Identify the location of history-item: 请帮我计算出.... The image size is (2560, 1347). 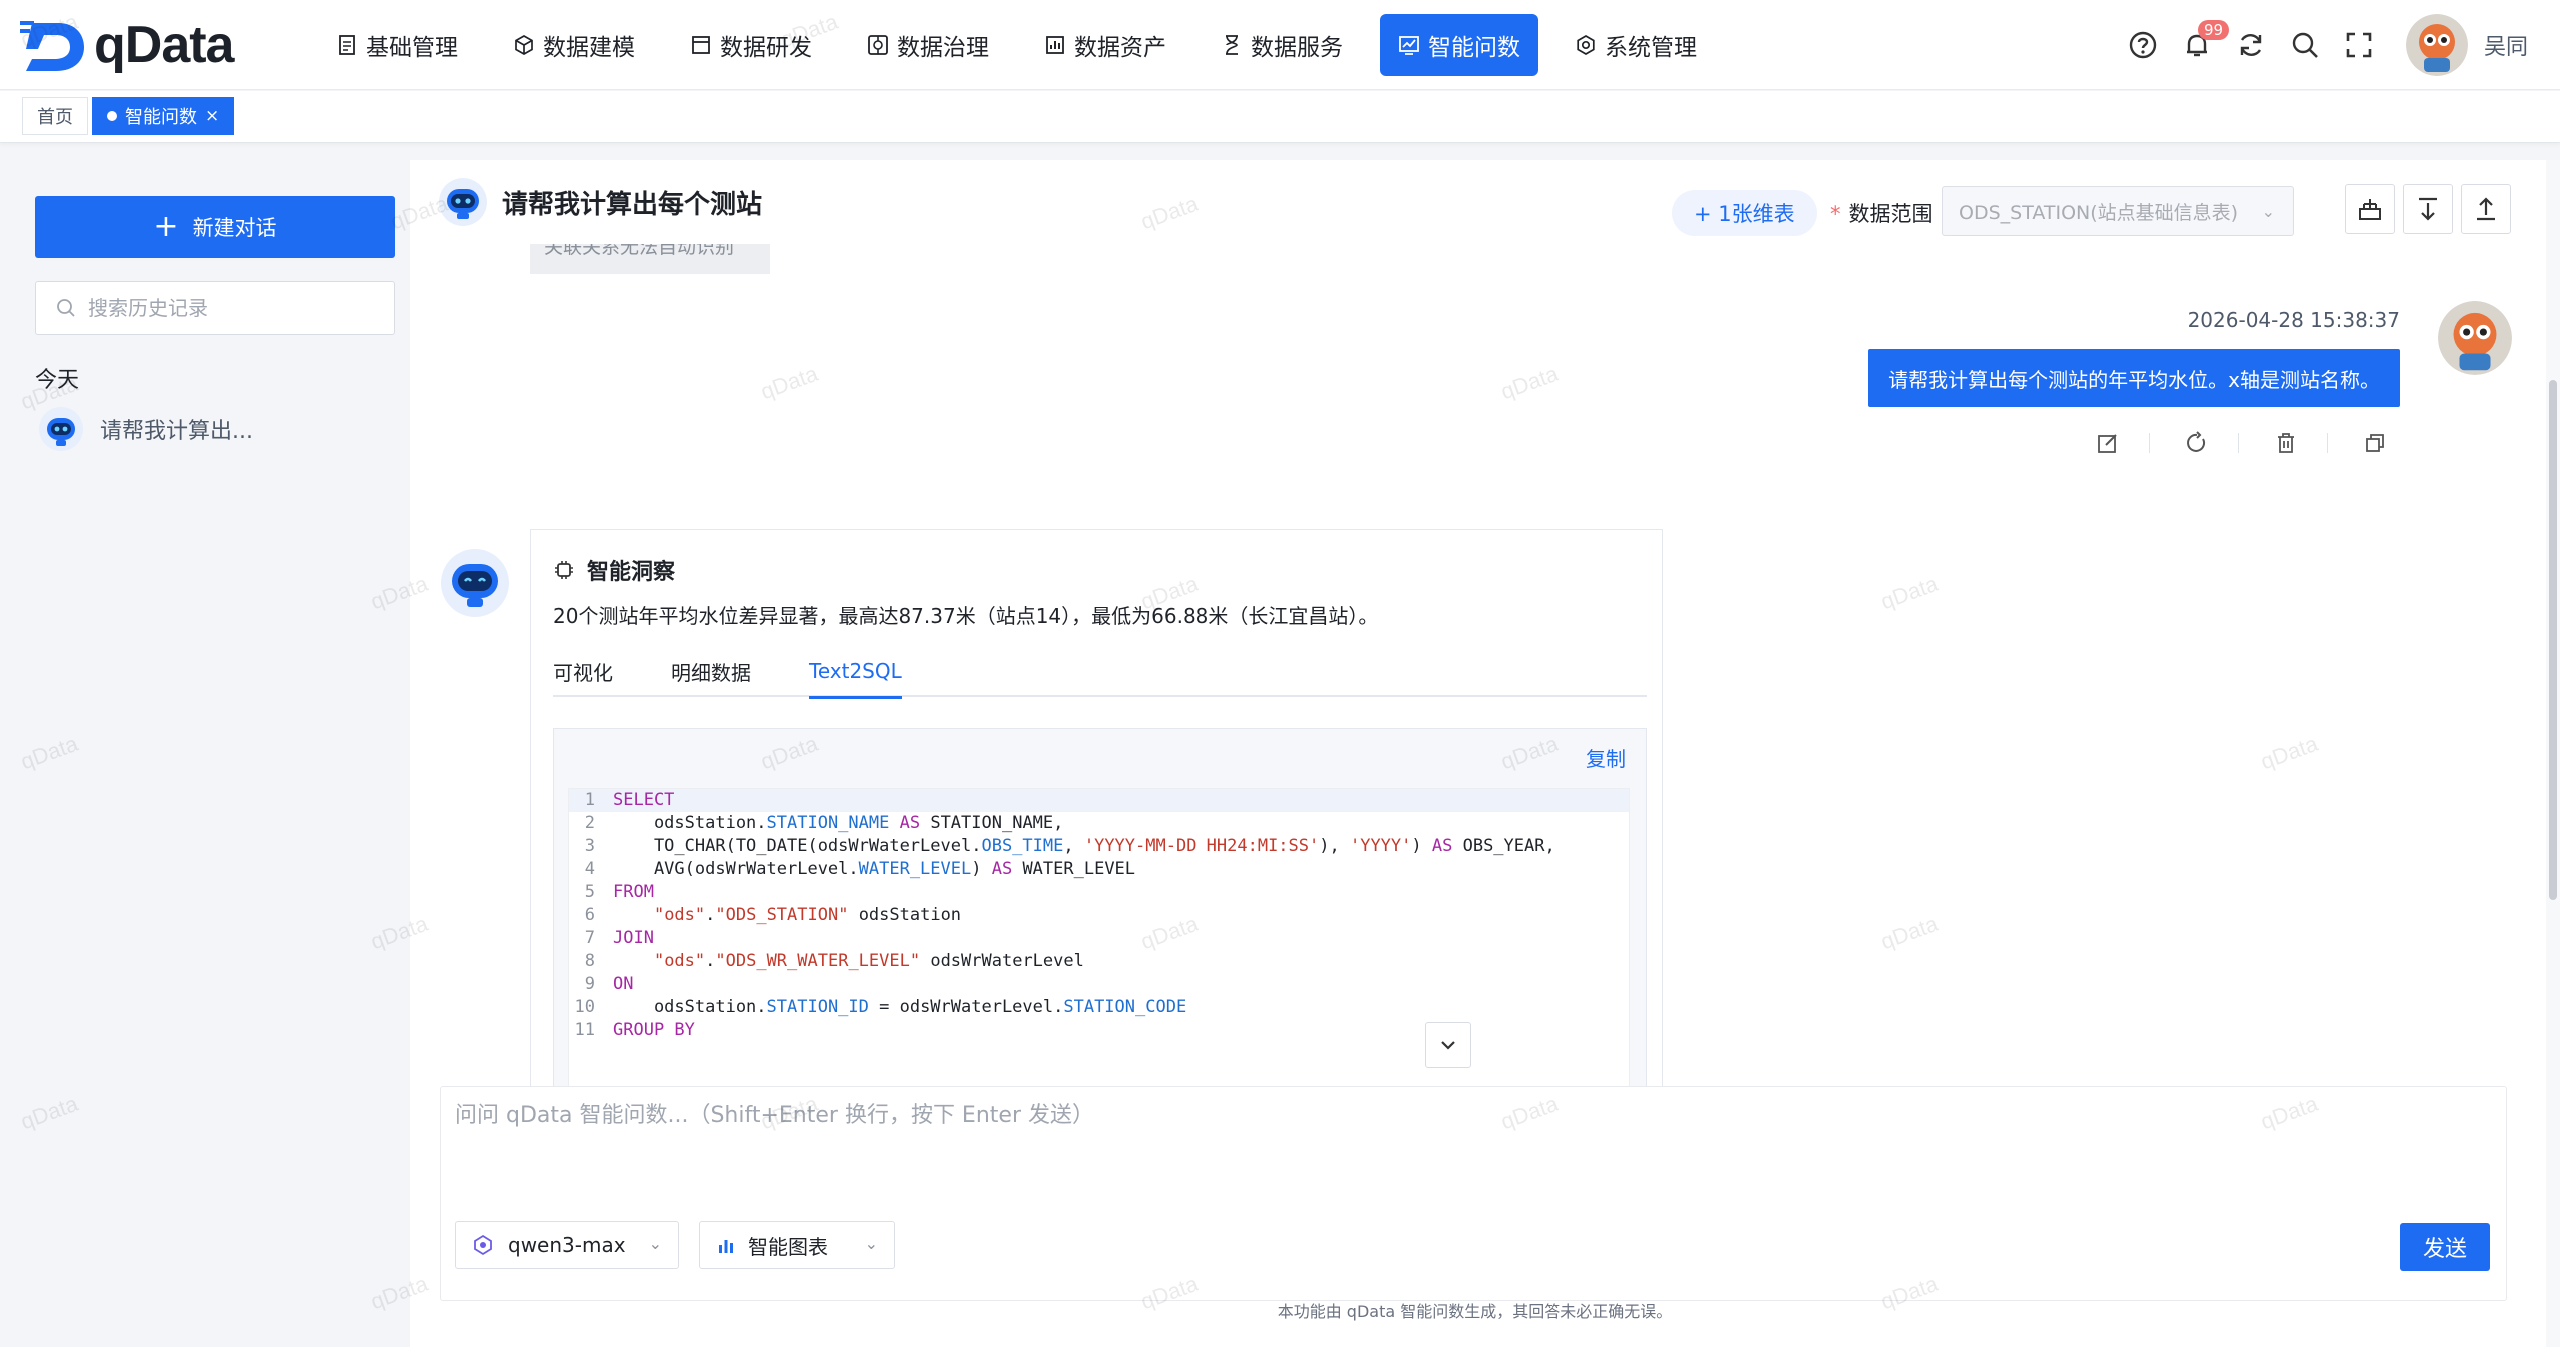
(145, 429).